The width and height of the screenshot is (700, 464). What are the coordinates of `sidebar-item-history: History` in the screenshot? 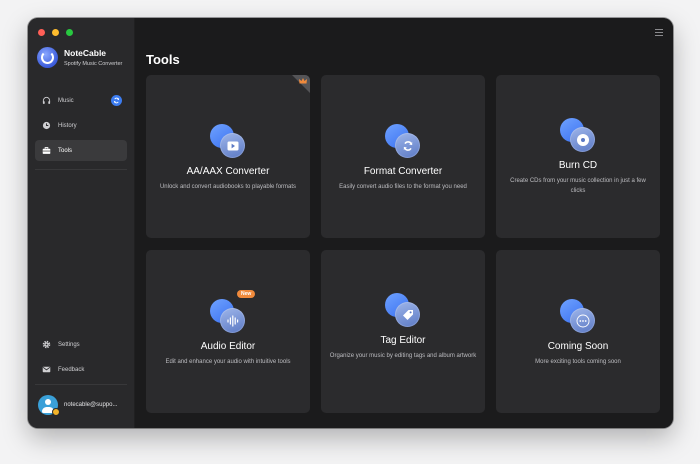 It's located at (81, 125).